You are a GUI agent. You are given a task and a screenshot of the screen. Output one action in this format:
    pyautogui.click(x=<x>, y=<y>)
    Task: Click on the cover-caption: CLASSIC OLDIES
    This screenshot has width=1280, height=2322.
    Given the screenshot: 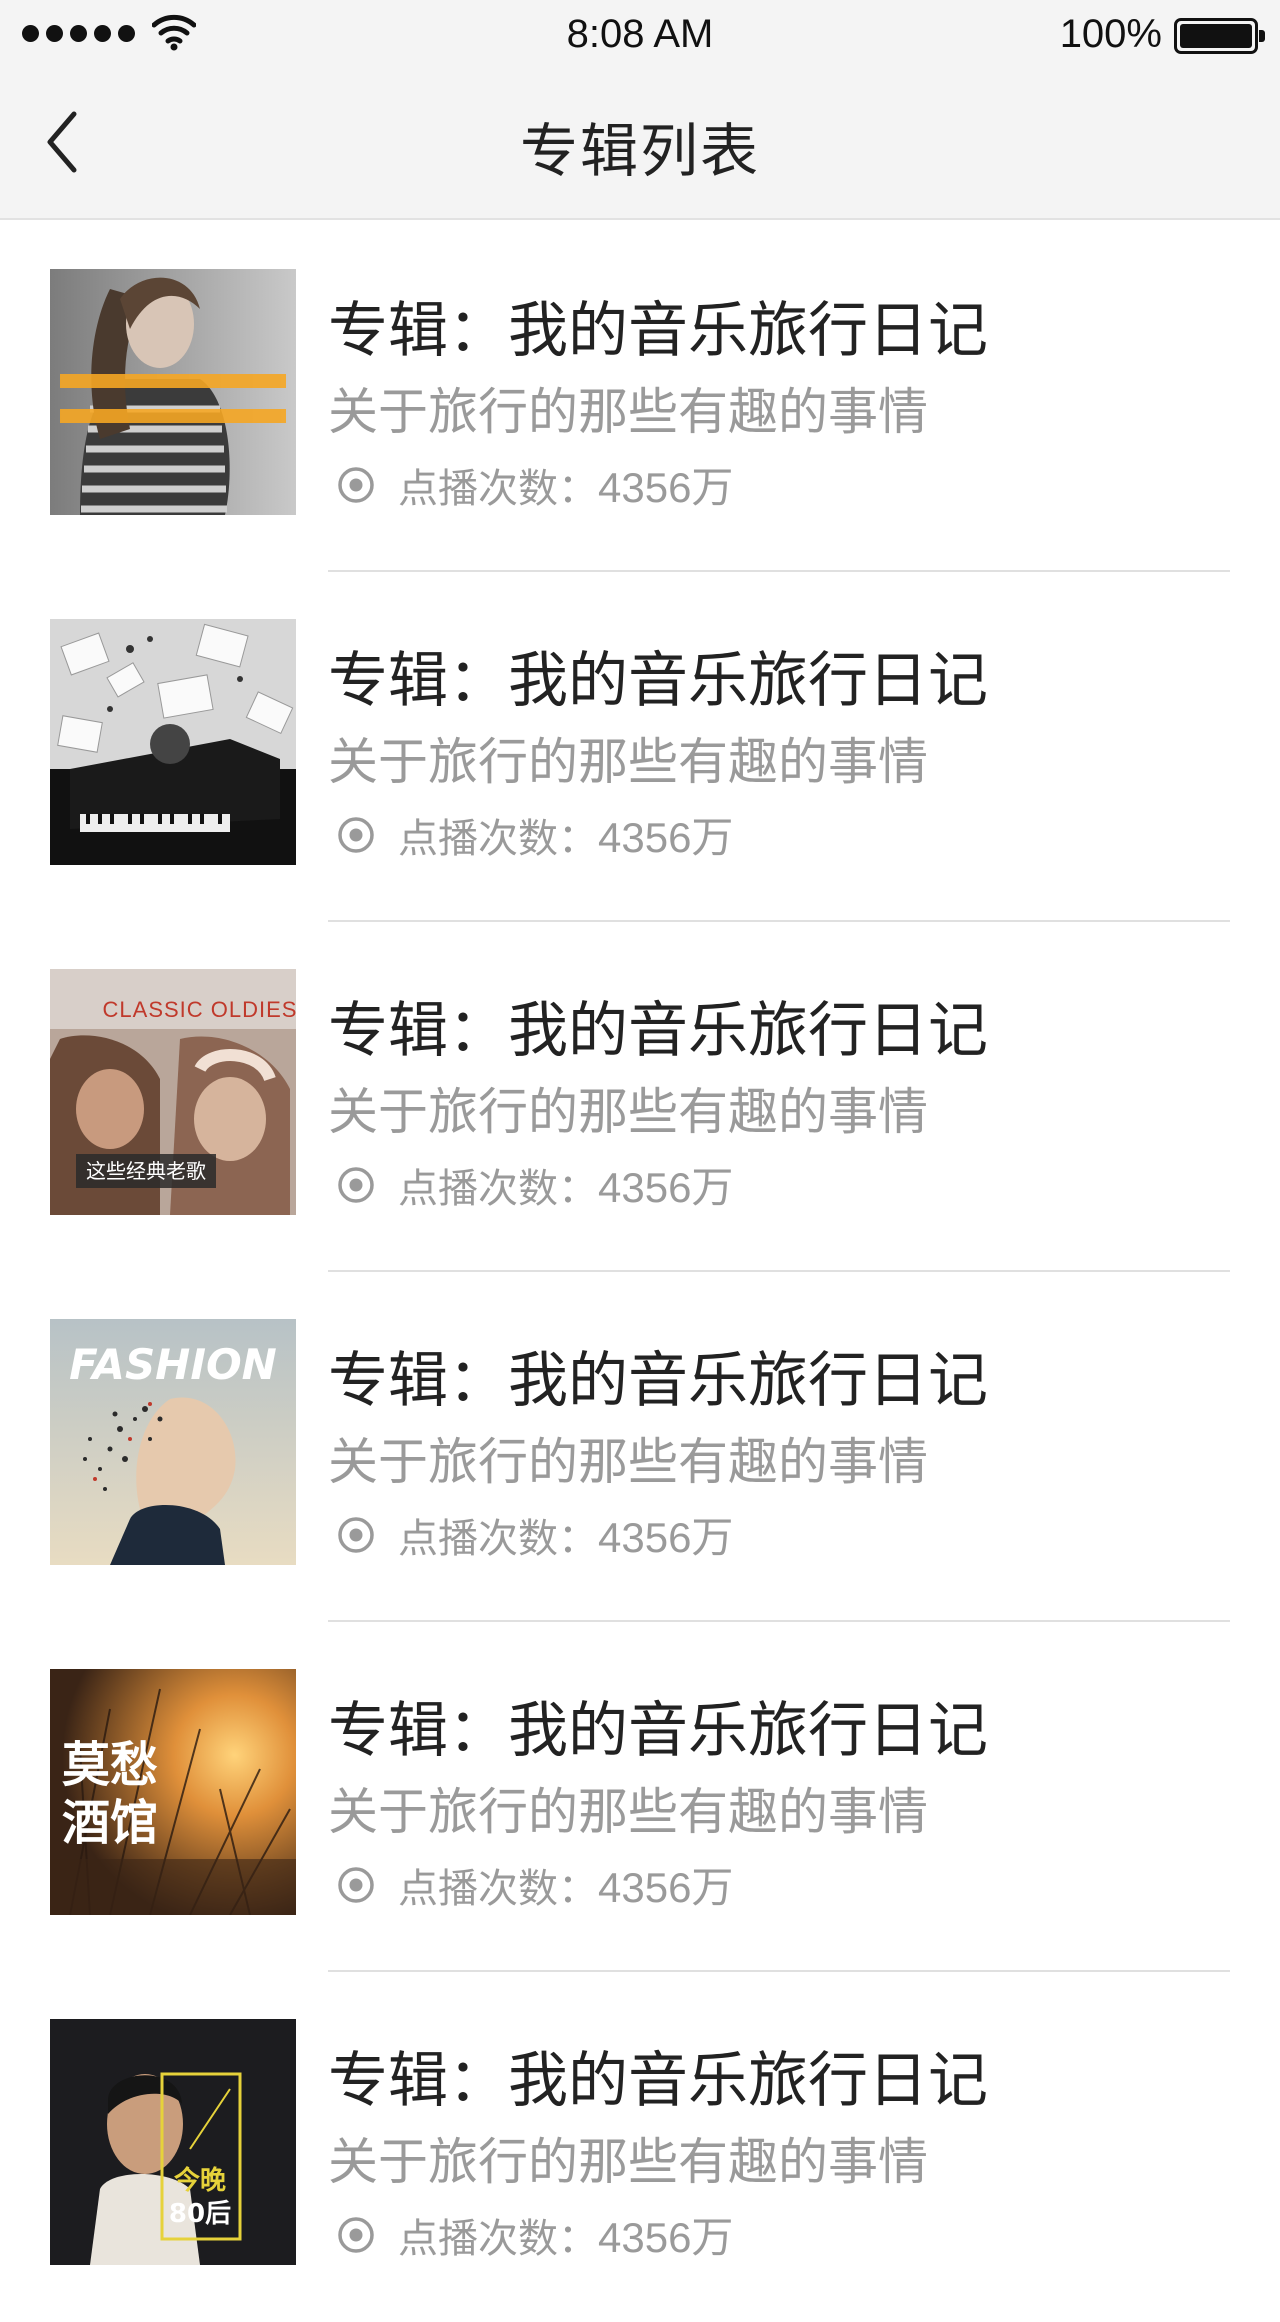 What is the action you would take?
    pyautogui.click(x=199, y=1009)
    